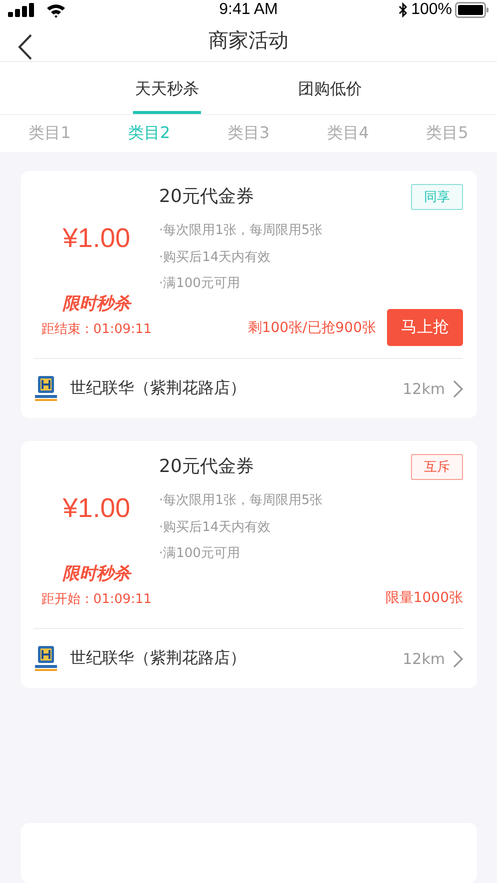  Describe the element at coordinates (425, 327) in the screenshot. I see `buy-button: 马上抢` at that location.